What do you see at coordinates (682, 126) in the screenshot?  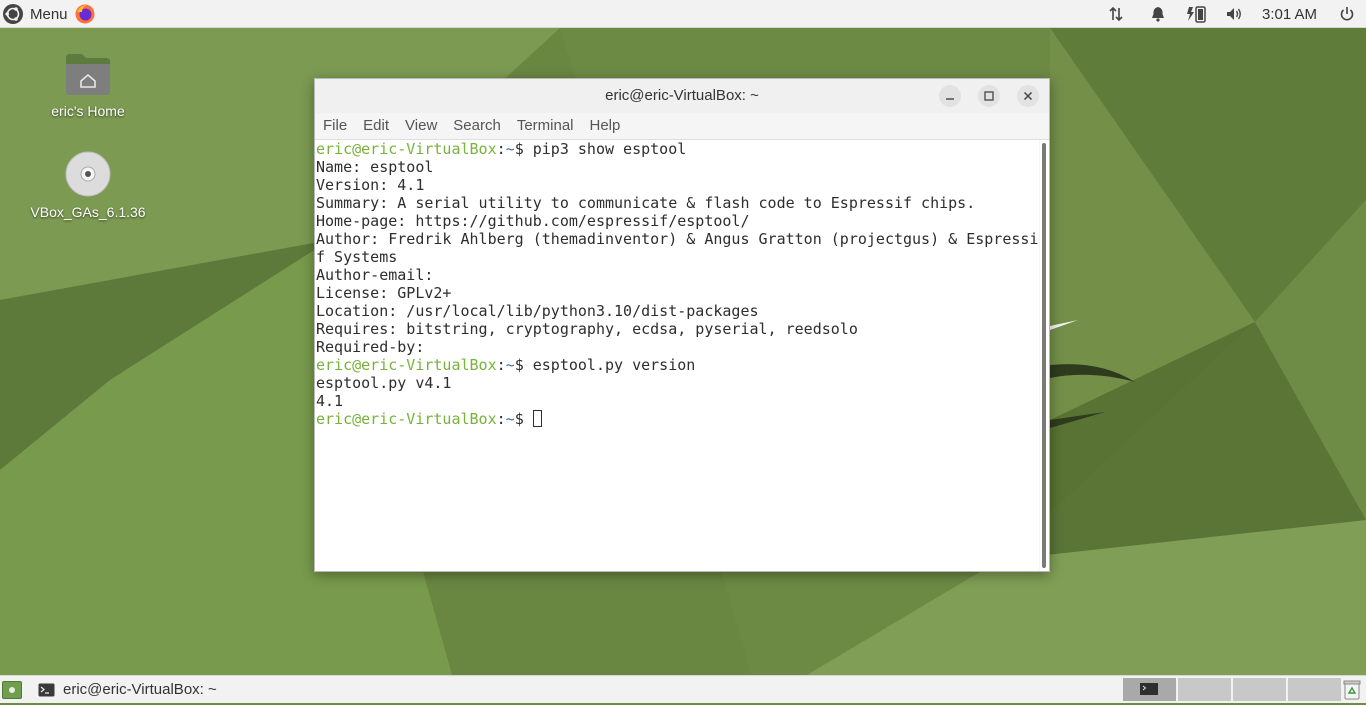 I see `terminal-menubar: File Edit View Search Terminal Help` at bounding box center [682, 126].